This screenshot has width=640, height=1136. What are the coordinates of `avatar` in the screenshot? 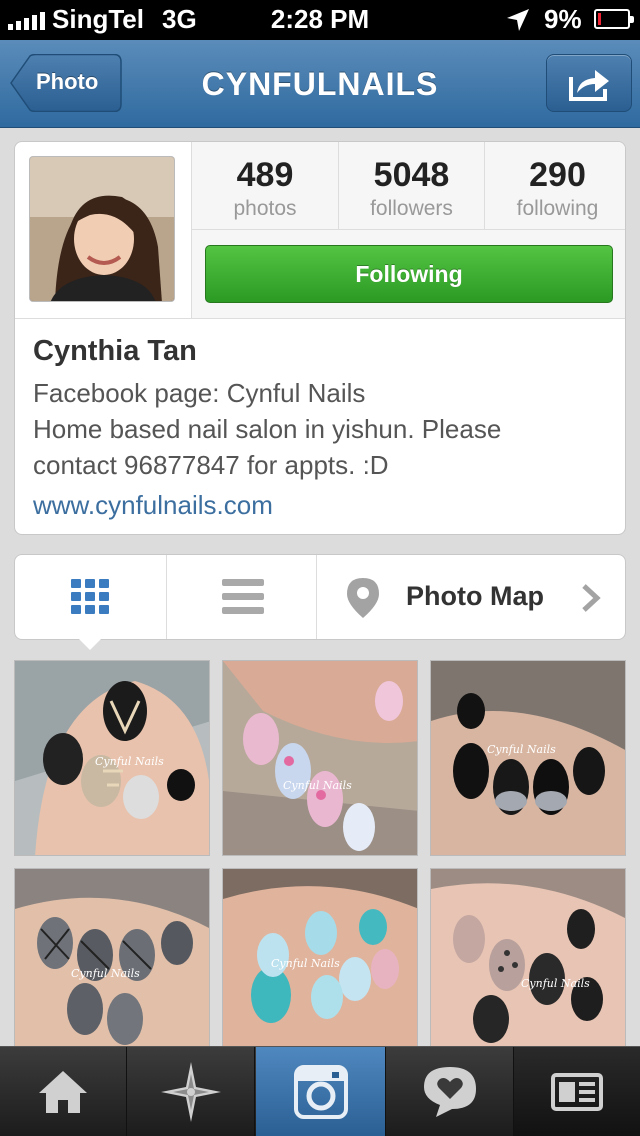 It's located at (102, 229).